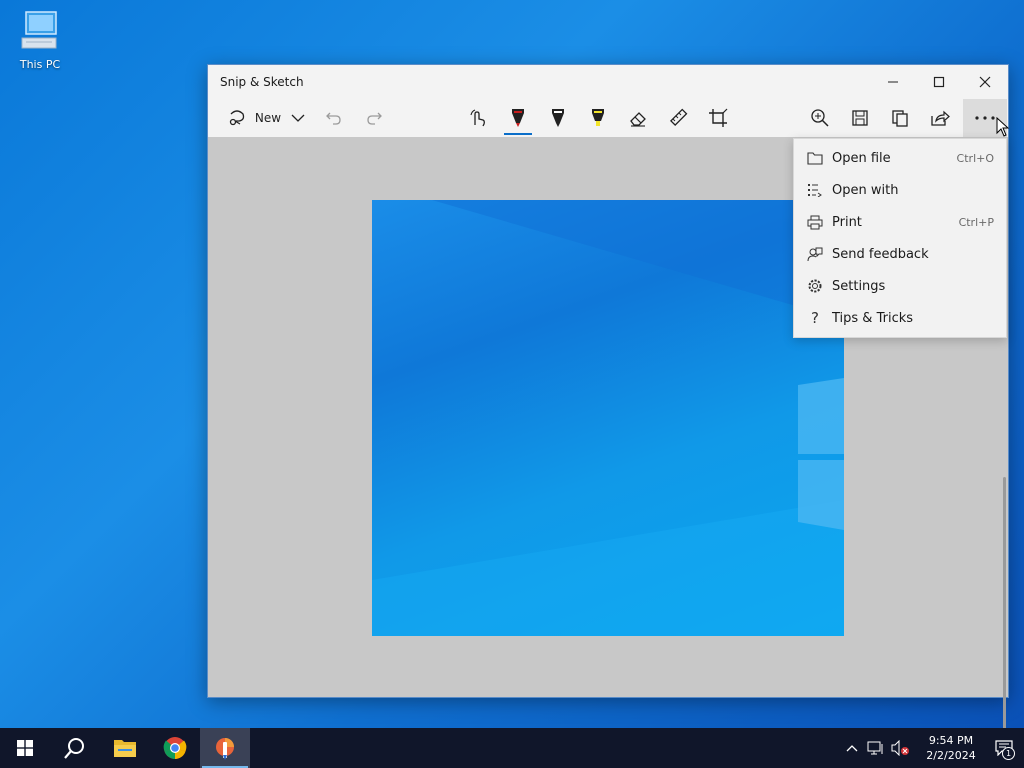 This screenshot has height=768, width=1024. Describe the element at coordinates (900, 286) in the screenshot. I see `menu-item-settings: Settings` at that location.